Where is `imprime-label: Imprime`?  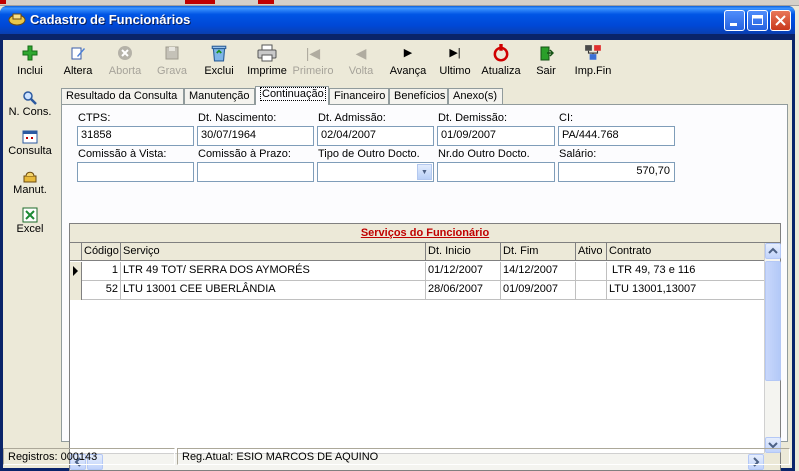
imprime-label: Imprime is located at coordinates (267, 71).